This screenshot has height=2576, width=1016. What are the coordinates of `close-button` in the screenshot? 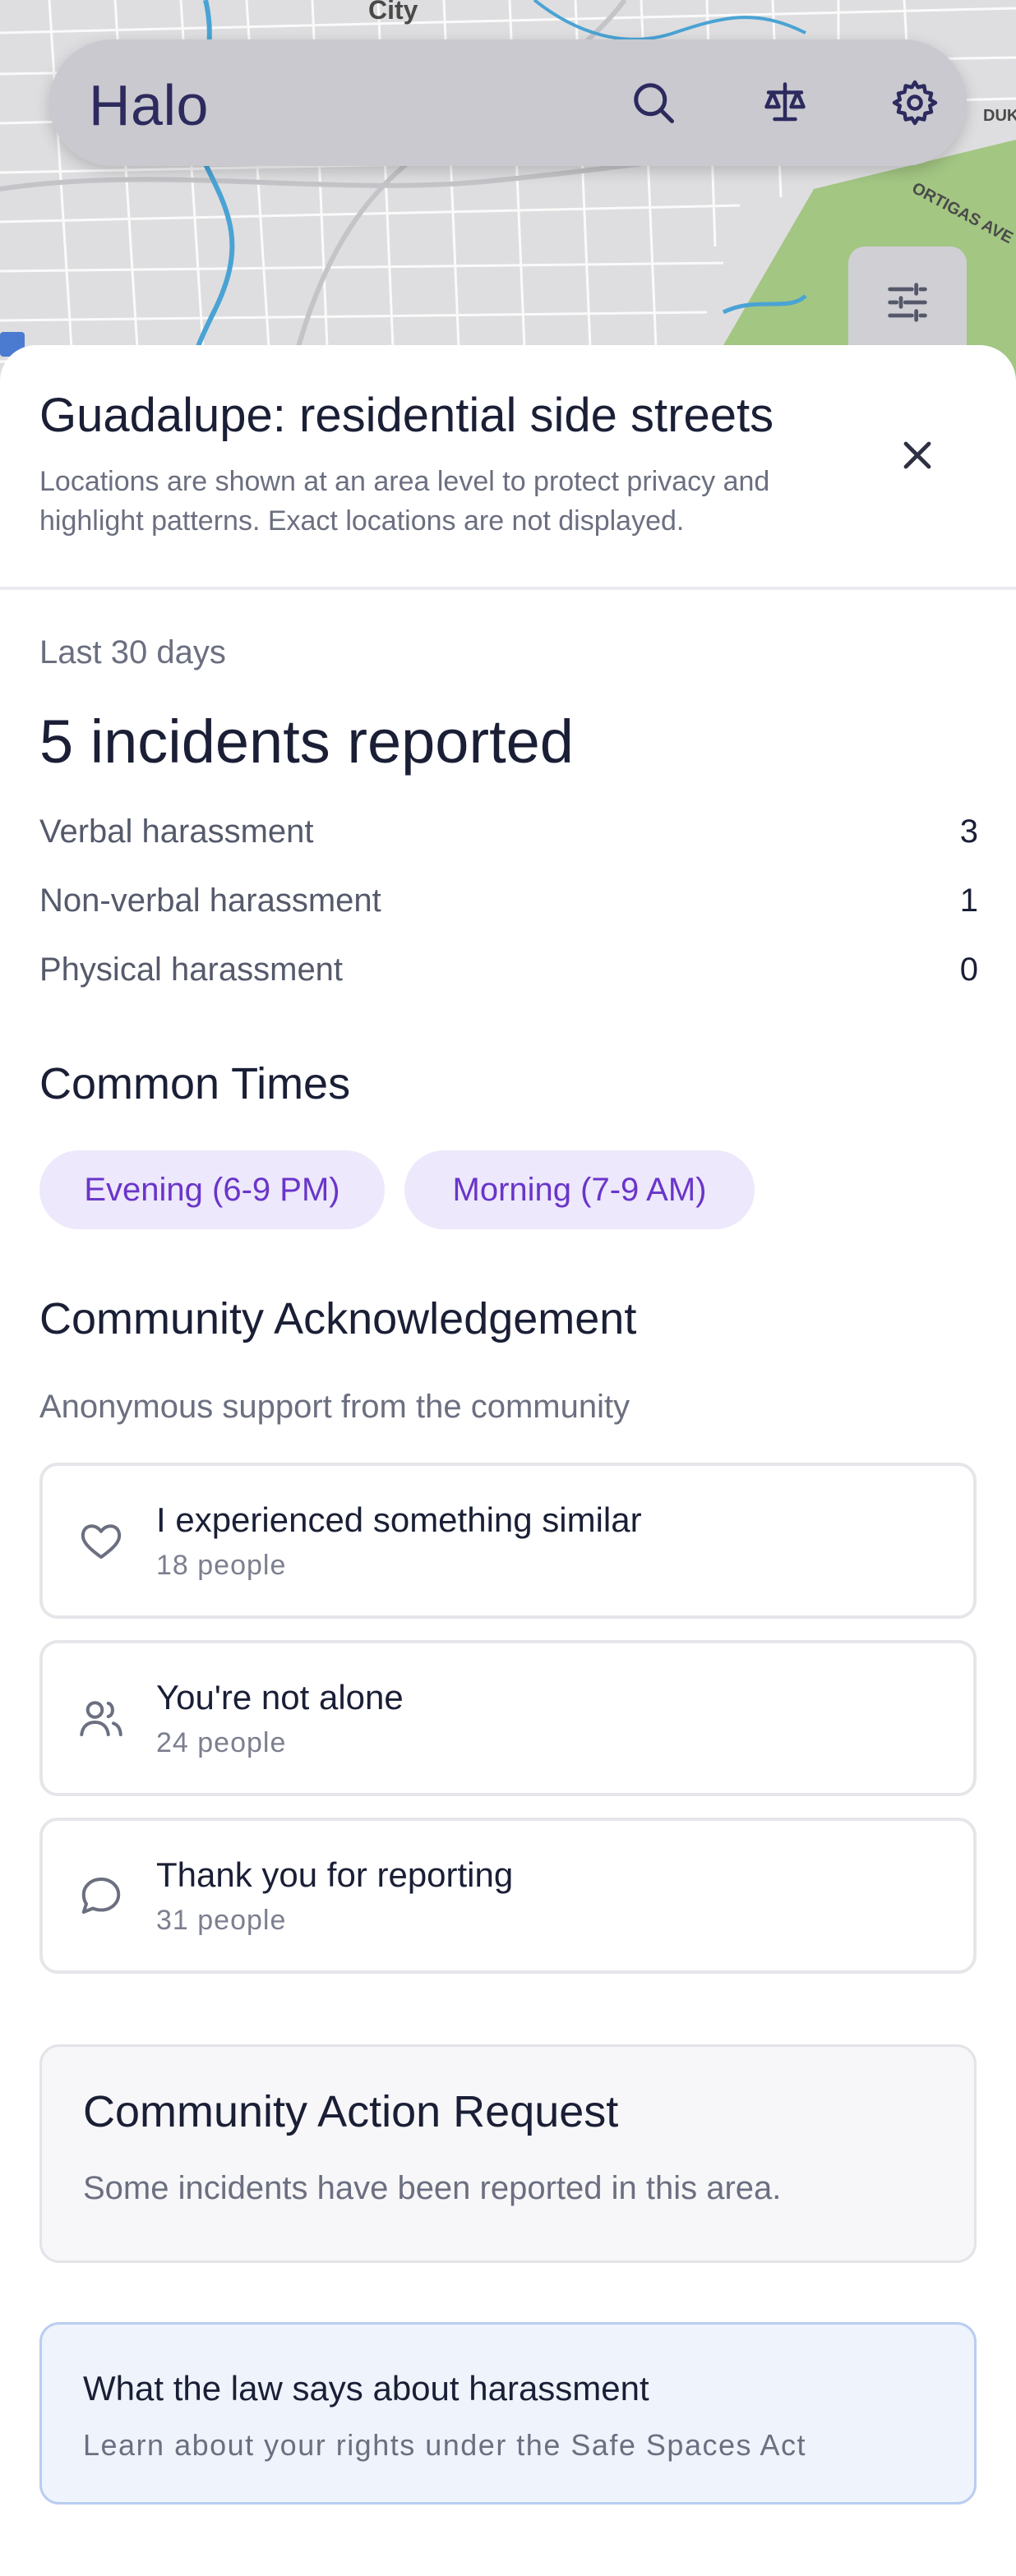 It's located at (917, 457).